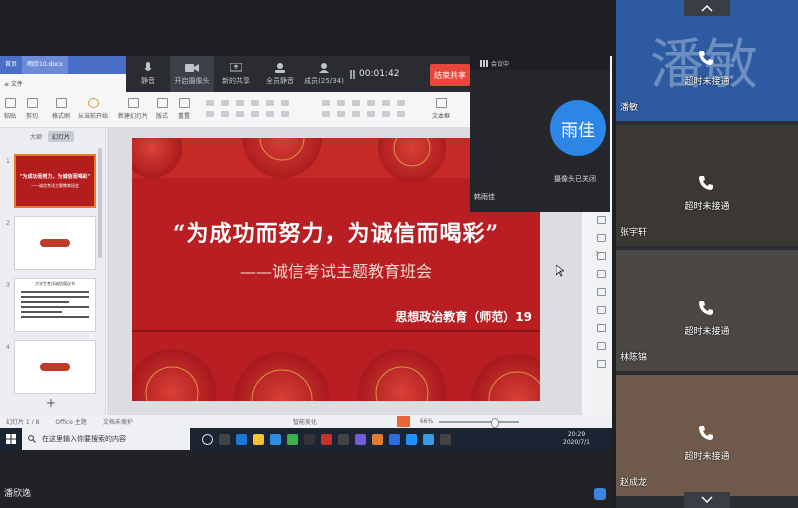  What do you see at coordinates (8, 347) in the screenshot?
I see `slide-number: 4` at bounding box center [8, 347].